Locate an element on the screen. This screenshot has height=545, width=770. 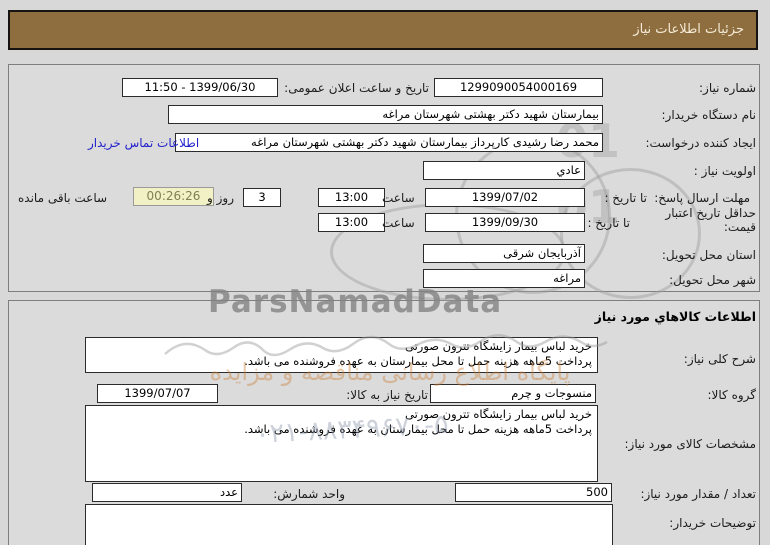
validity-label: حداقل تاریخ اعتبار قیمت: is located at coordinates (710, 220).